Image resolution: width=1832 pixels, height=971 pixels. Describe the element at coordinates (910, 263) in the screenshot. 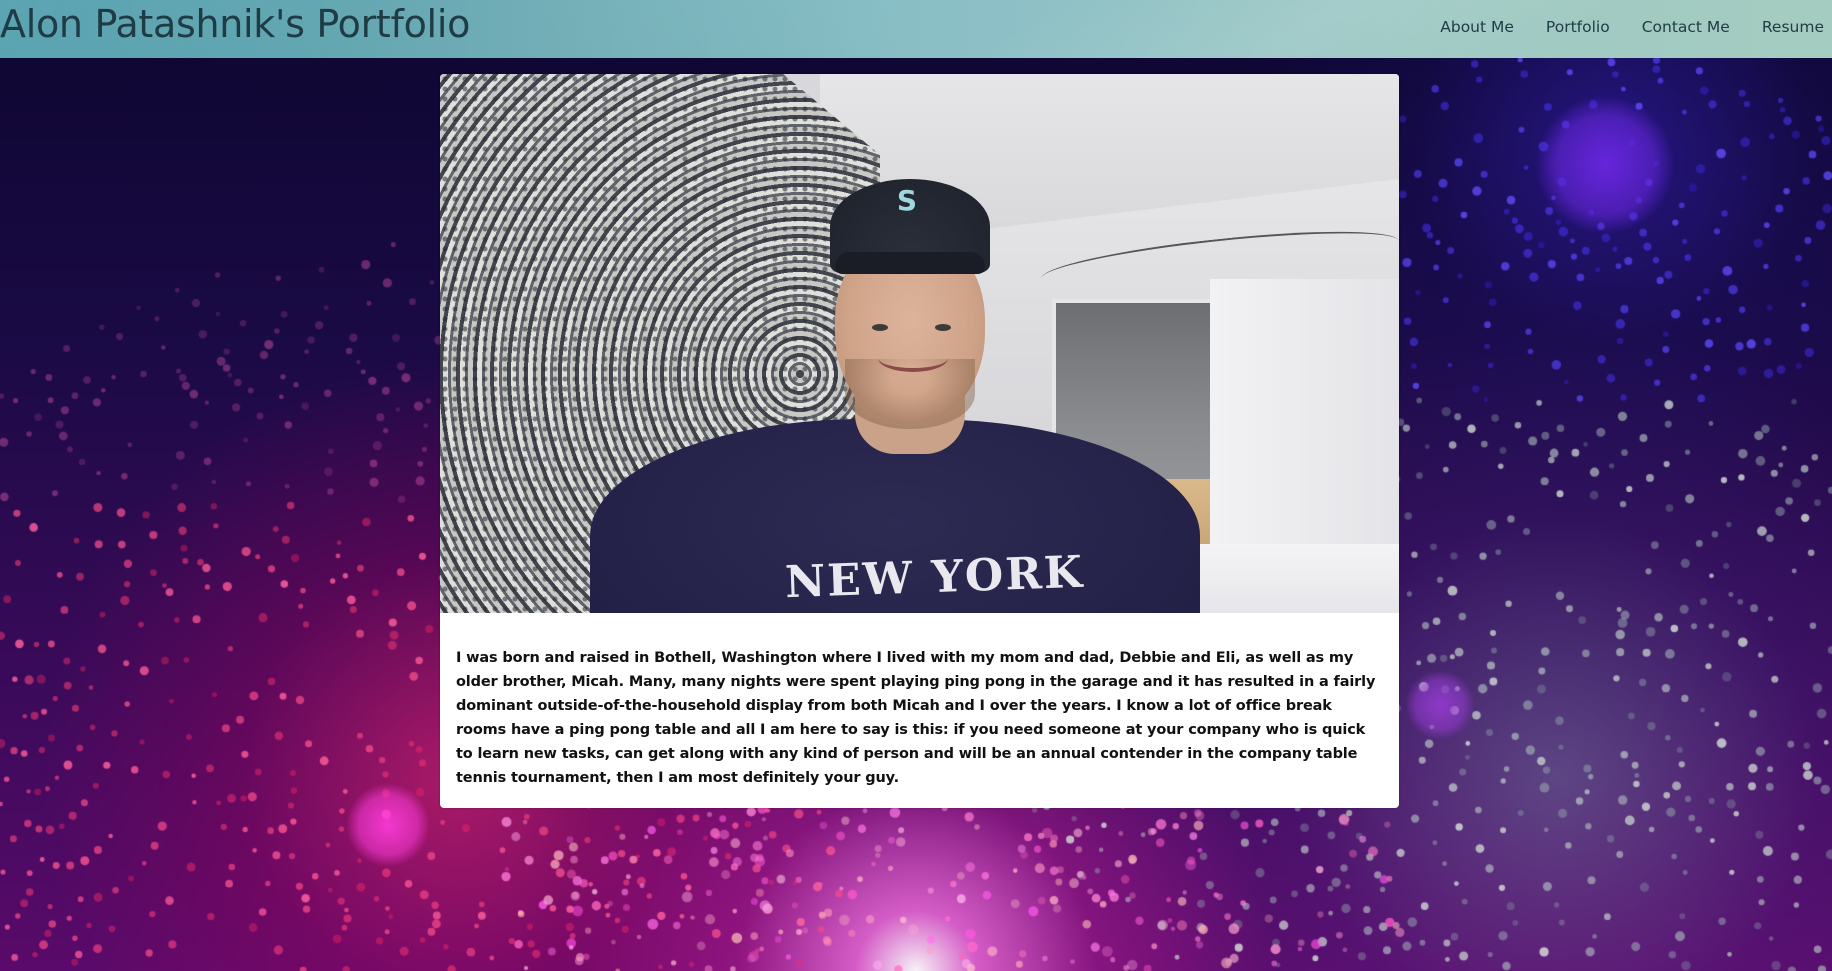

I see `photo-cap-brim` at that location.